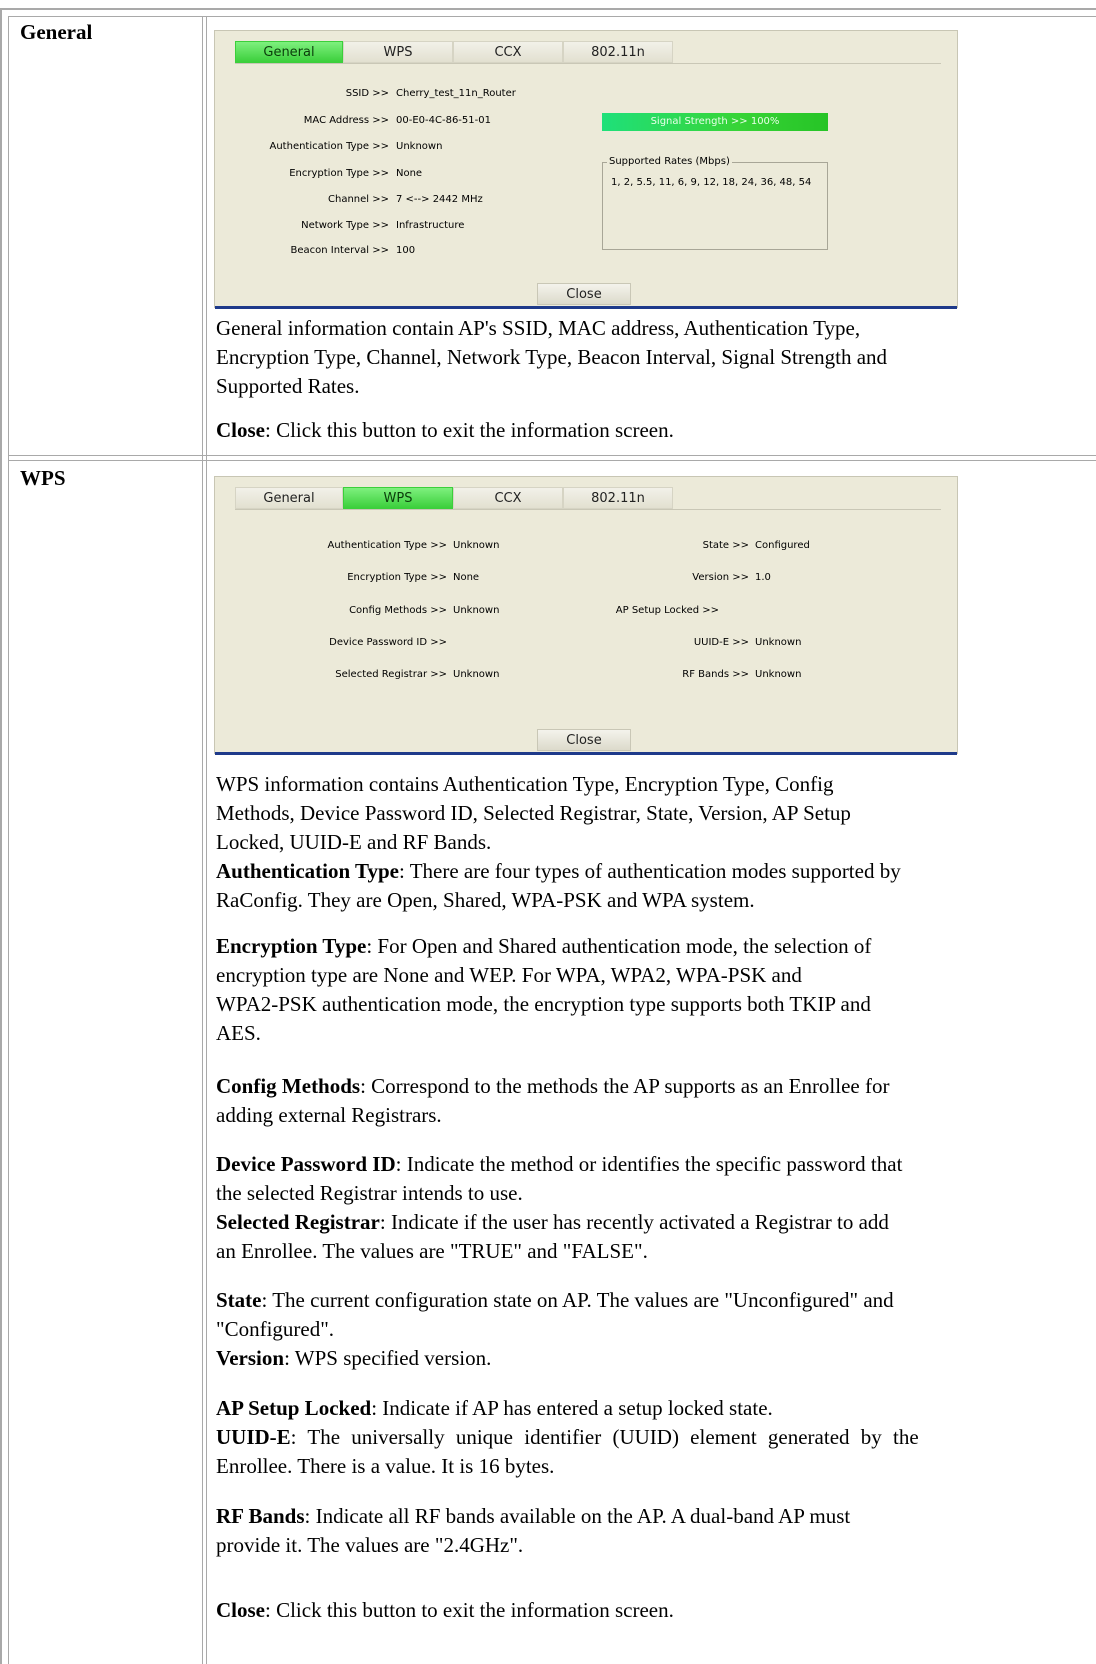 The height and width of the screenshot is (1664, 1096). Describe the element at coordinates (346, 120) in the screenshot. I see `mac-address-label: MAC Address >>` at that location.